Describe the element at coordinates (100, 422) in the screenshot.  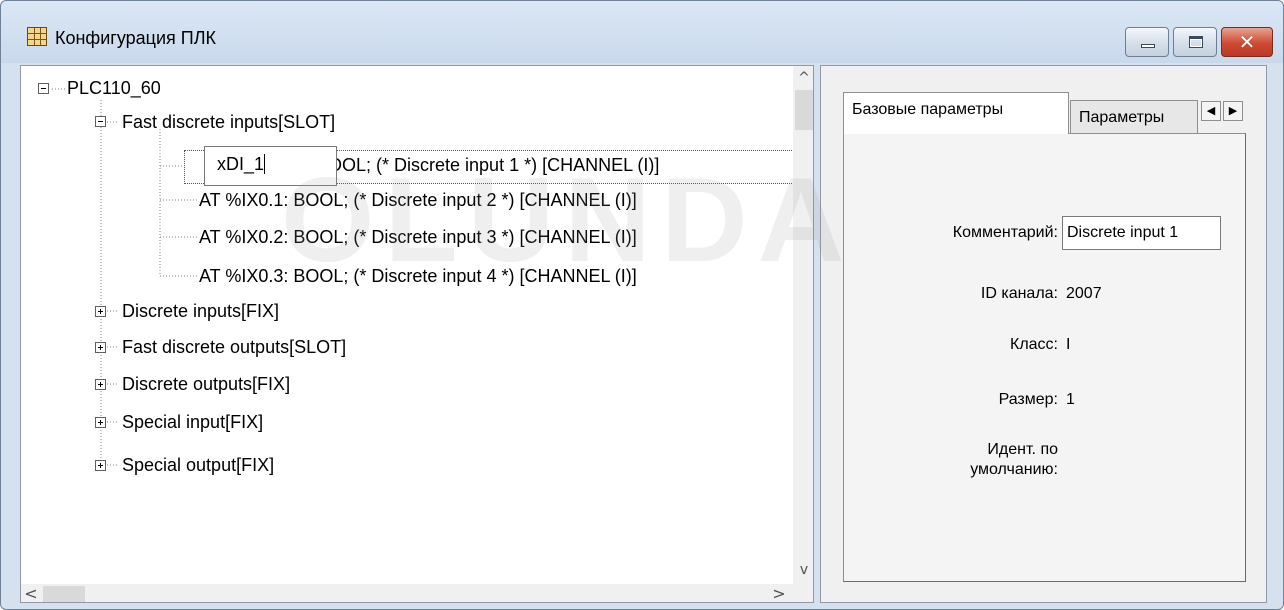
I see `special-input-expand-toggle` at that location.